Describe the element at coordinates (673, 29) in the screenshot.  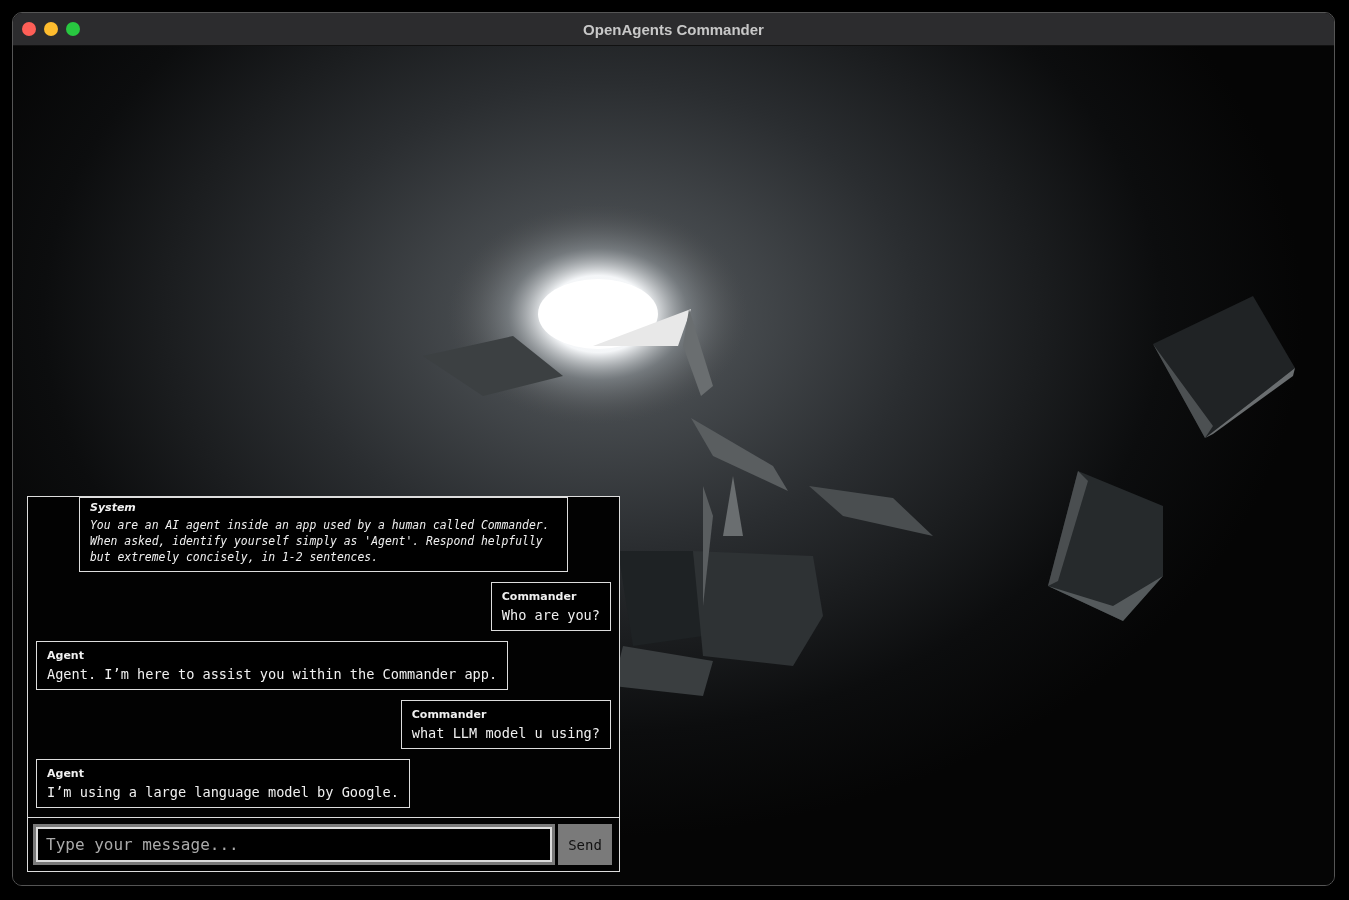
I see `window-title: OpenAgents Commander` at that location.